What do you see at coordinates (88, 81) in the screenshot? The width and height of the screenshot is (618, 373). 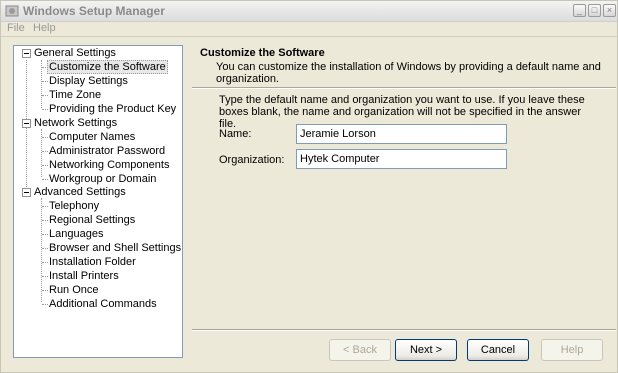 I see `tree-item-display-settings: Display Settings` at bounding box center [88, 81].